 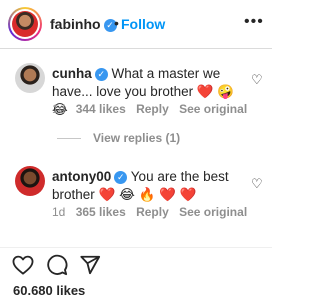 I want to click on like-heart-icon, so click(x=23, y=265).